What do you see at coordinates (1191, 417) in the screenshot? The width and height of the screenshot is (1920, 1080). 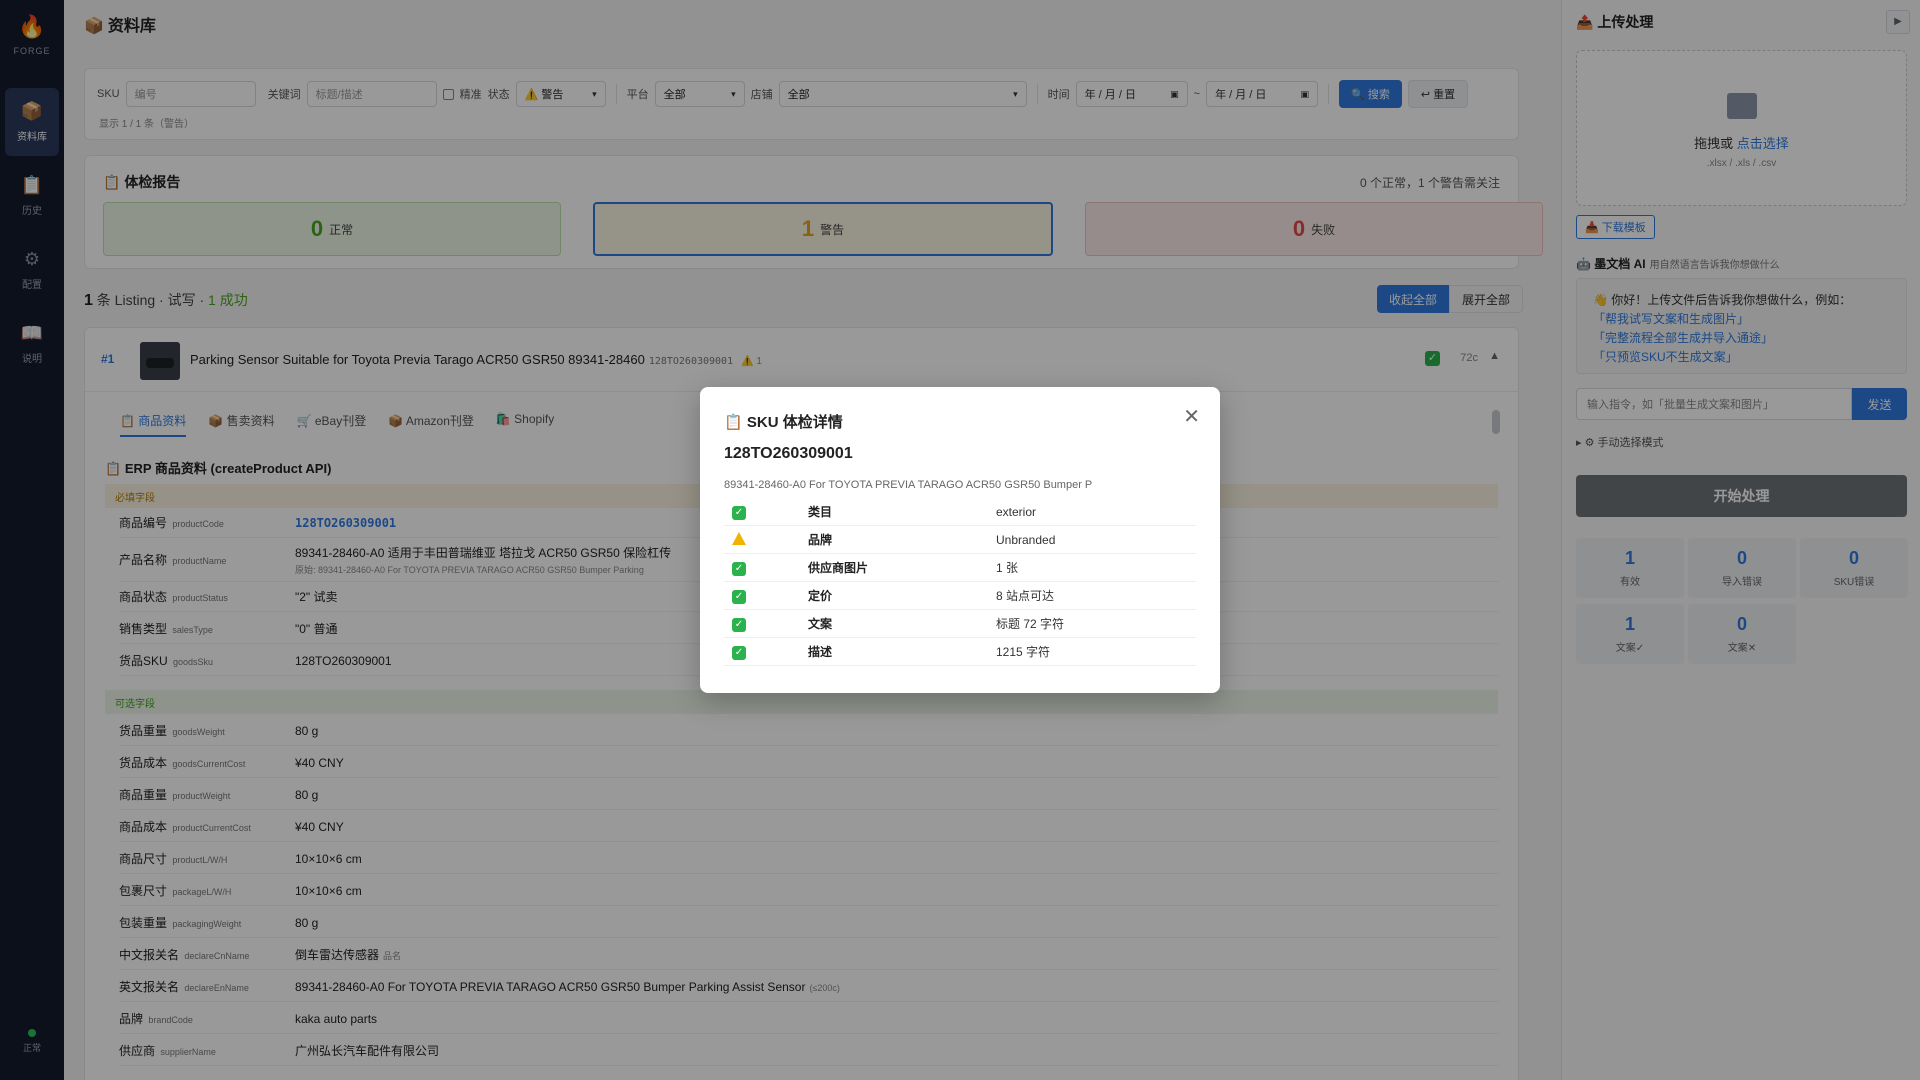 I see `close-icon: ✕` at bounding box center [1191, 417].